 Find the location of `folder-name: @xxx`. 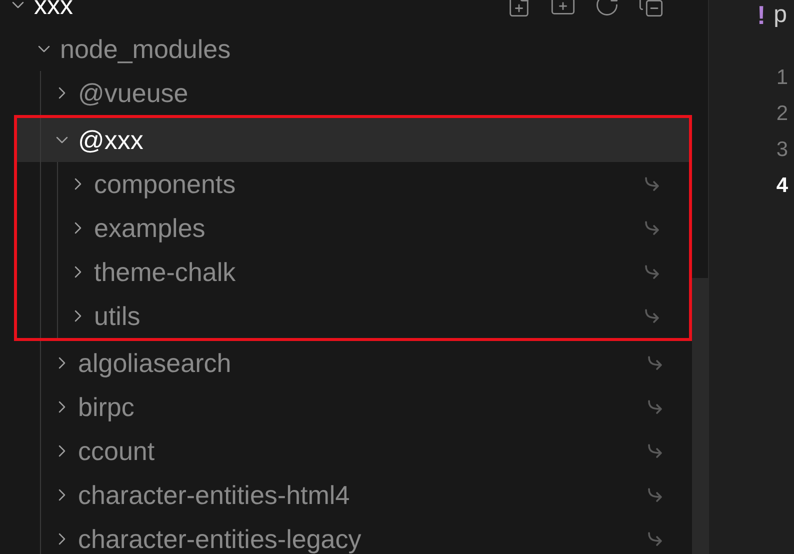

folder-name: @xxx is located at coordinates (111, 140).